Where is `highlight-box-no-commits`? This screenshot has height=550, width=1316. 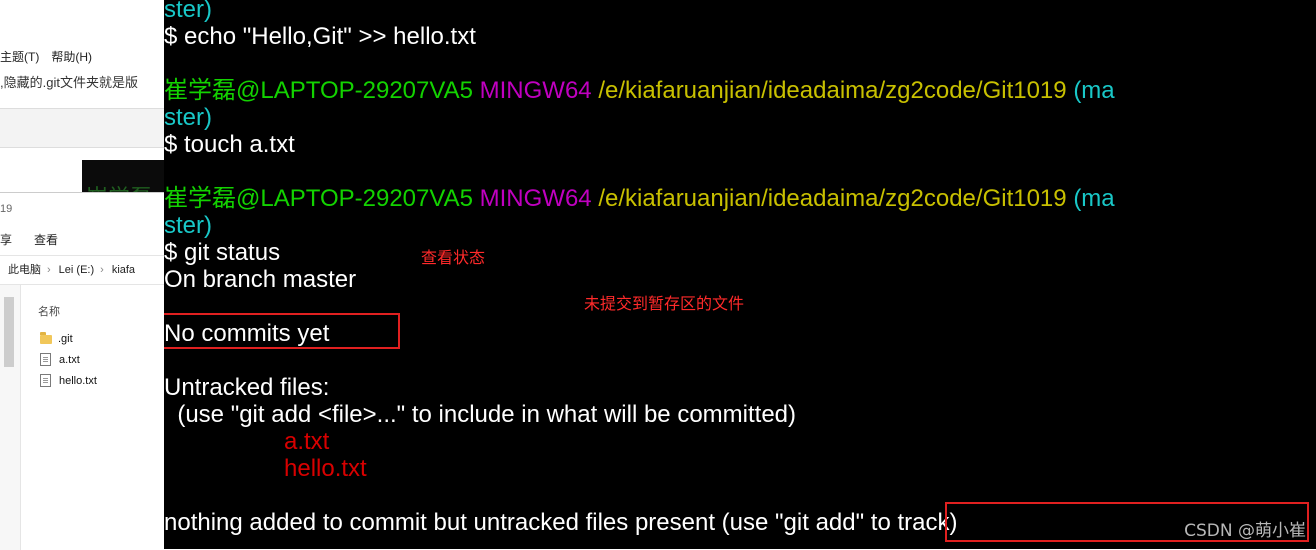
highlight-box-no-commits is located at coordinates (282, 331).